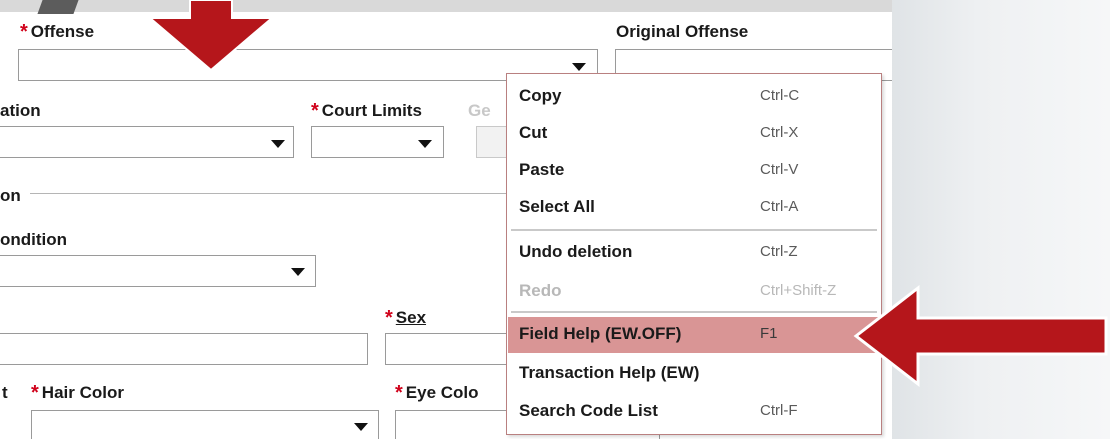  What do you see at coordinates (980, 336) in the screenshot?
I see `left-arrow-annotation-icon` at bounding box center [980, 336].